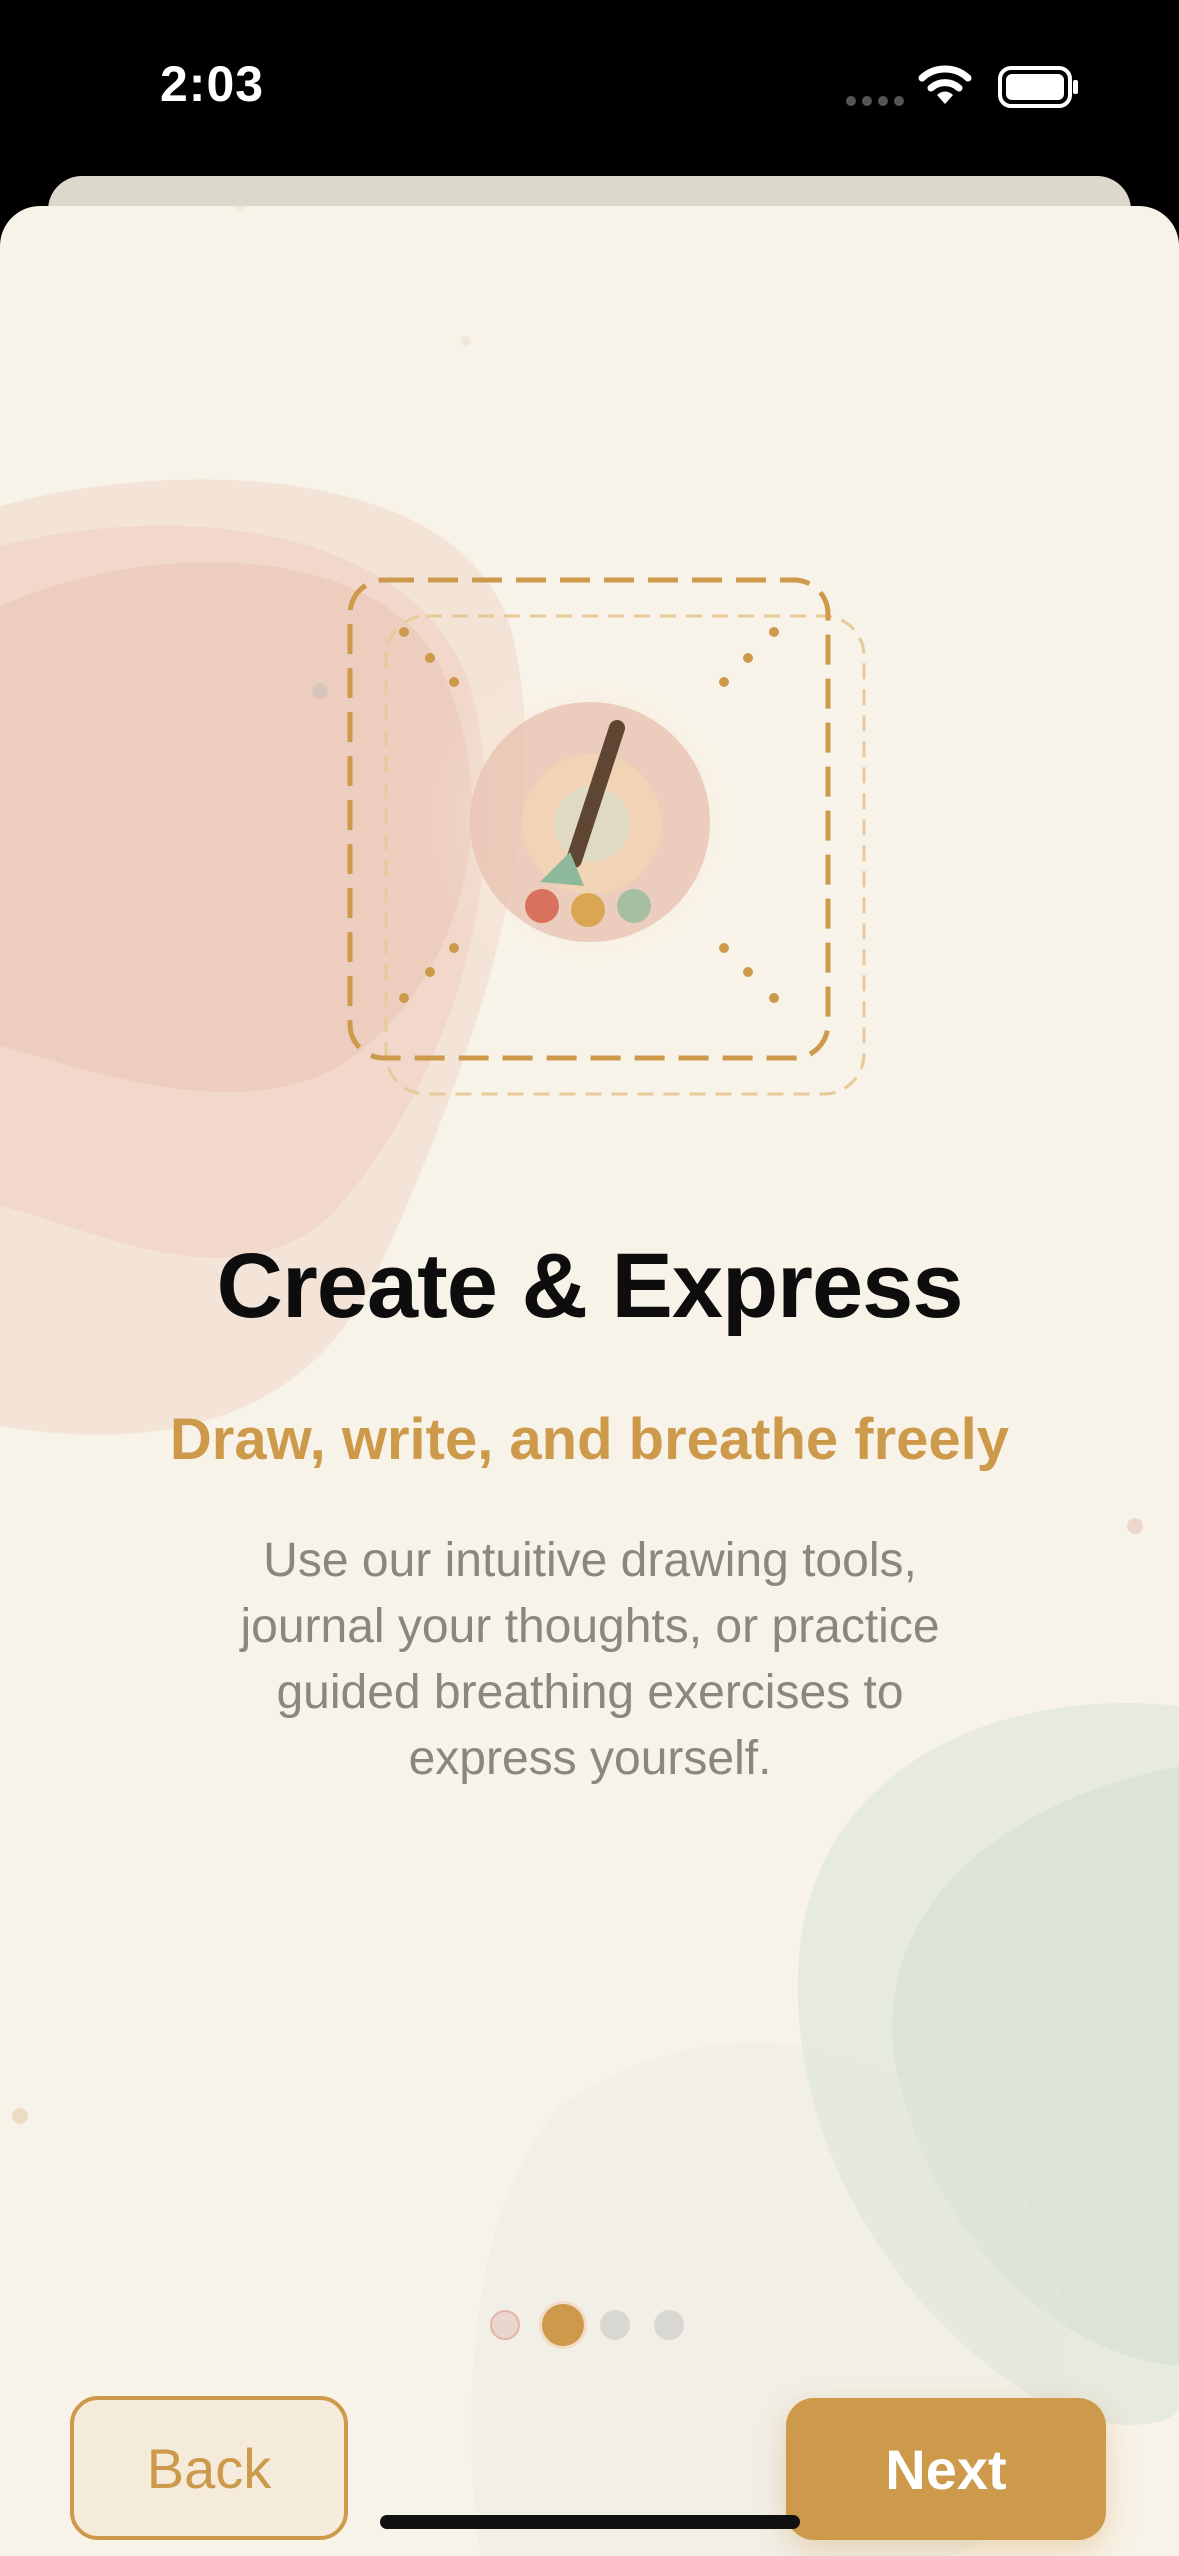  I want to click on paintbrush-palette-icon, so click(606, 836).